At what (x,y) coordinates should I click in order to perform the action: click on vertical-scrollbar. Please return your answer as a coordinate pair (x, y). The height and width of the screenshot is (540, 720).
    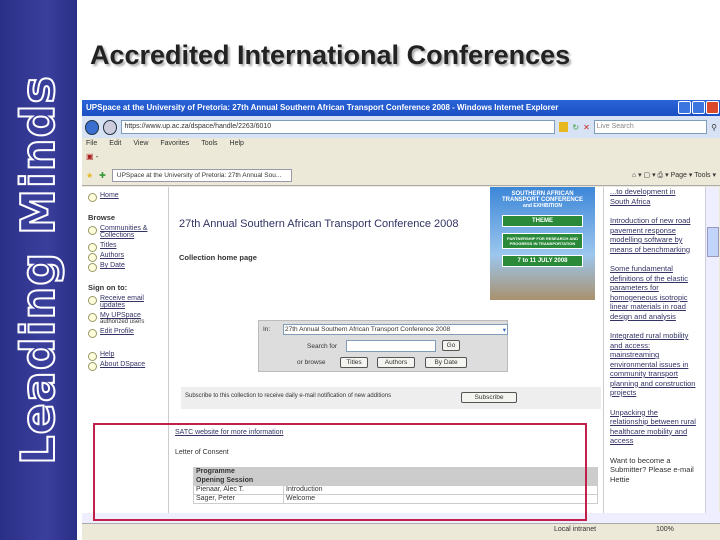
    Looking at the image, I should click on (712, 350).